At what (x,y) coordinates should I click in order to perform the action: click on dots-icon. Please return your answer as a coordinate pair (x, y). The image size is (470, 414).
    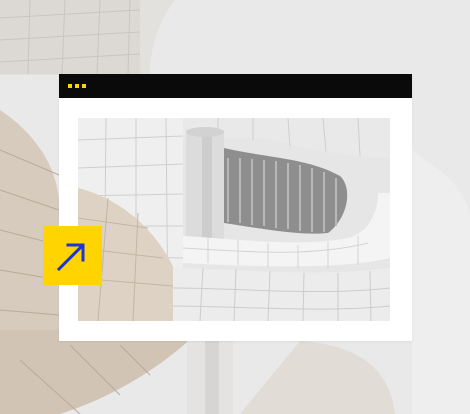
    Looking at the image, I should click on (77, 86).